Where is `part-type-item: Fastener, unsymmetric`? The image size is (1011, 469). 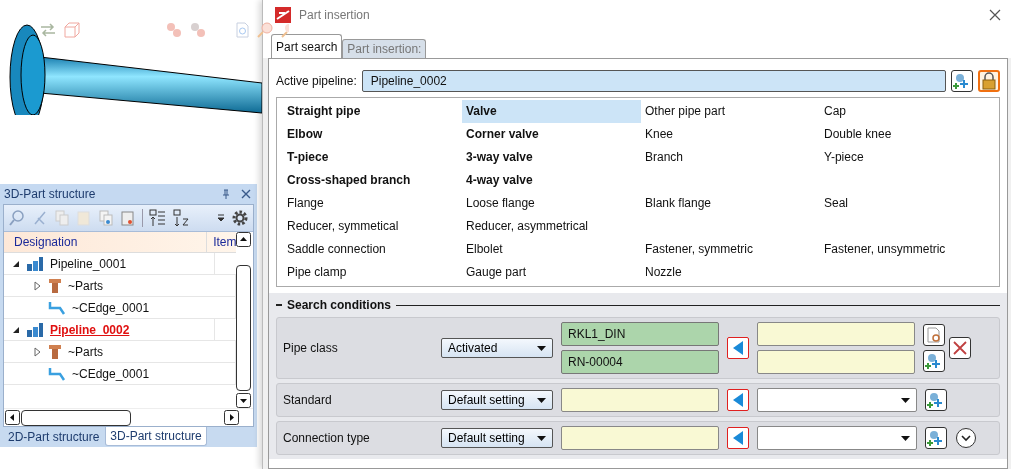 part-type-item: Fastener, unsymmetric is located at coordinates (909, 249).